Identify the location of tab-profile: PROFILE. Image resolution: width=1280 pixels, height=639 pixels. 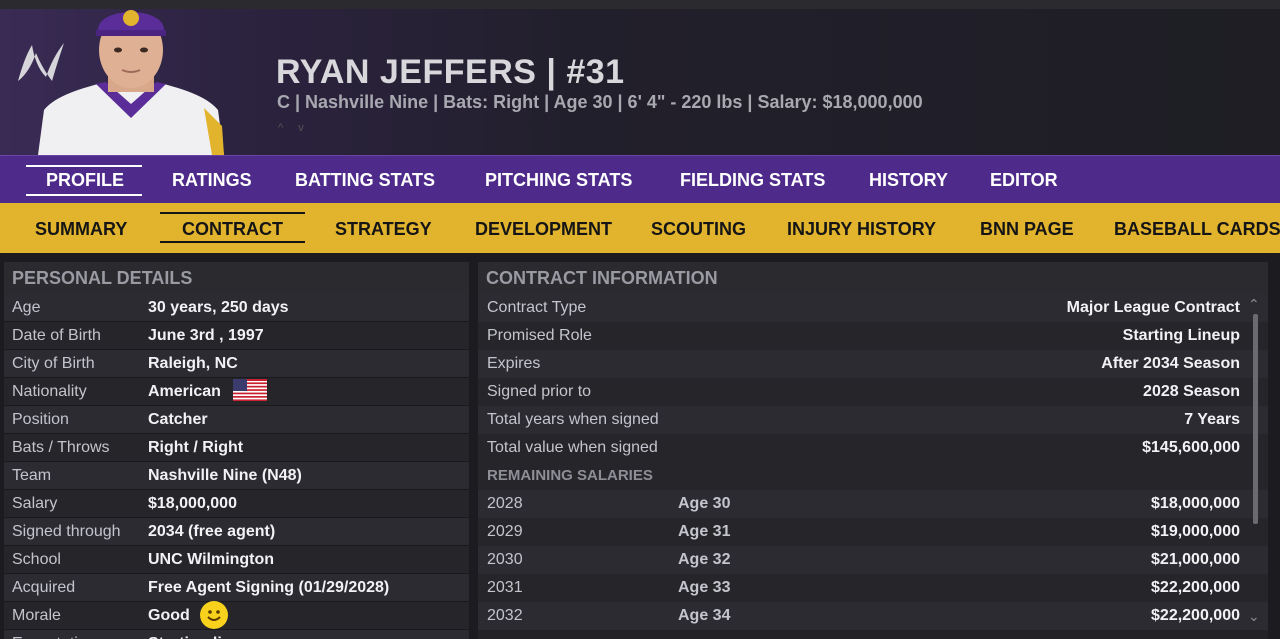
(84, 180).